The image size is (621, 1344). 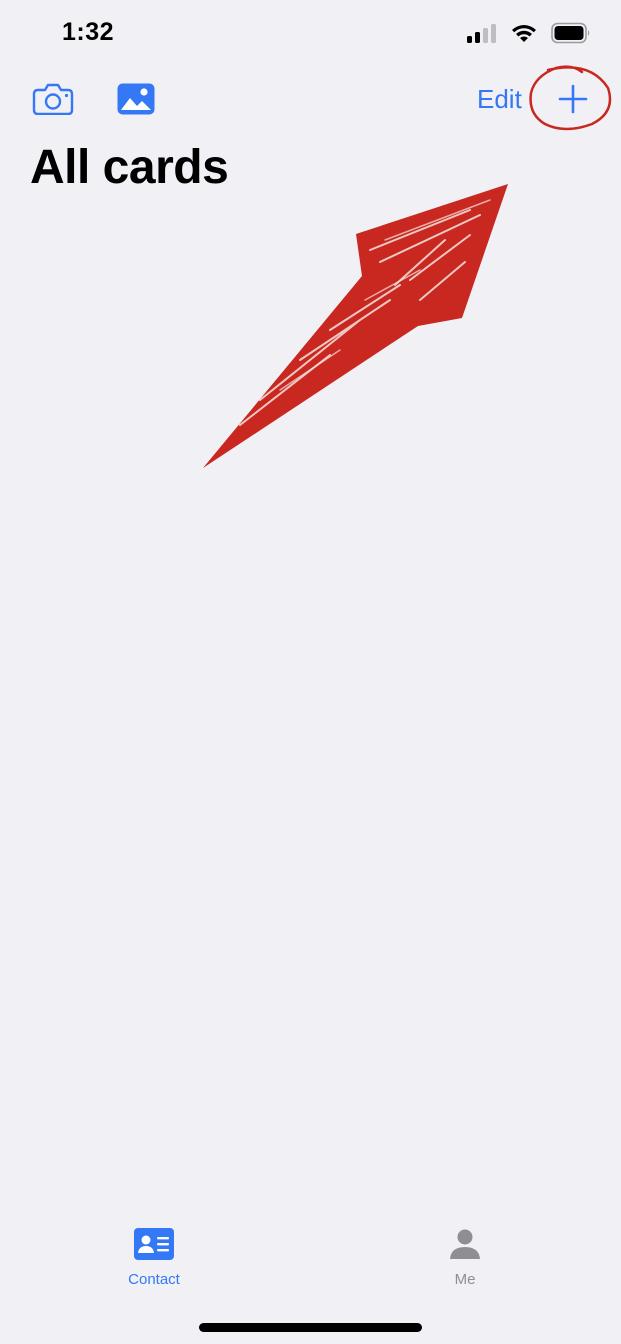 I want to click on status-time: 1:32, so click(x=88, y=32).